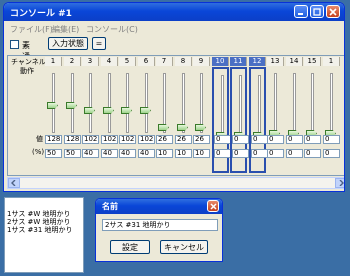 This screenshot has width=350, height=276. What do you see at coordinates (164, 61) in the screenshot?
I see `channel-header: 7` at bounding box center [164, 61].